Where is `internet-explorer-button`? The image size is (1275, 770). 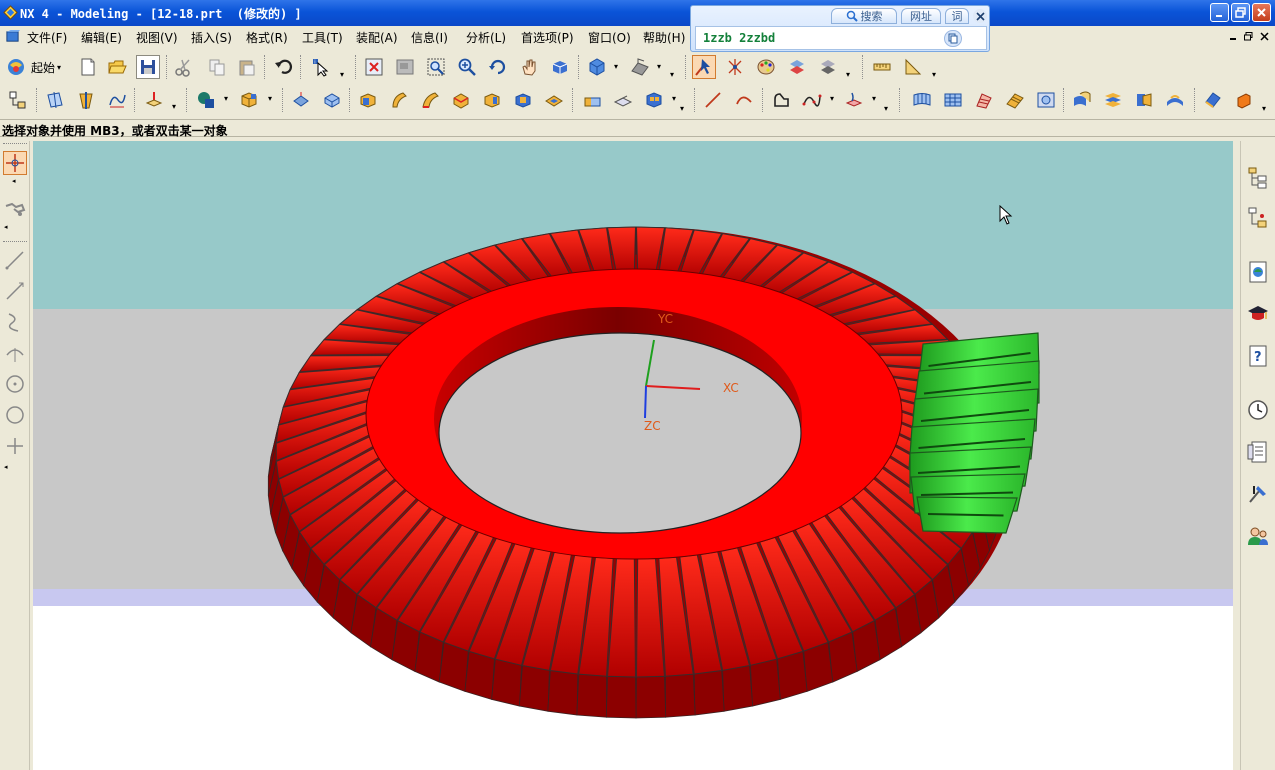
internet-explorer-button is located at coordinates (1258, 272).